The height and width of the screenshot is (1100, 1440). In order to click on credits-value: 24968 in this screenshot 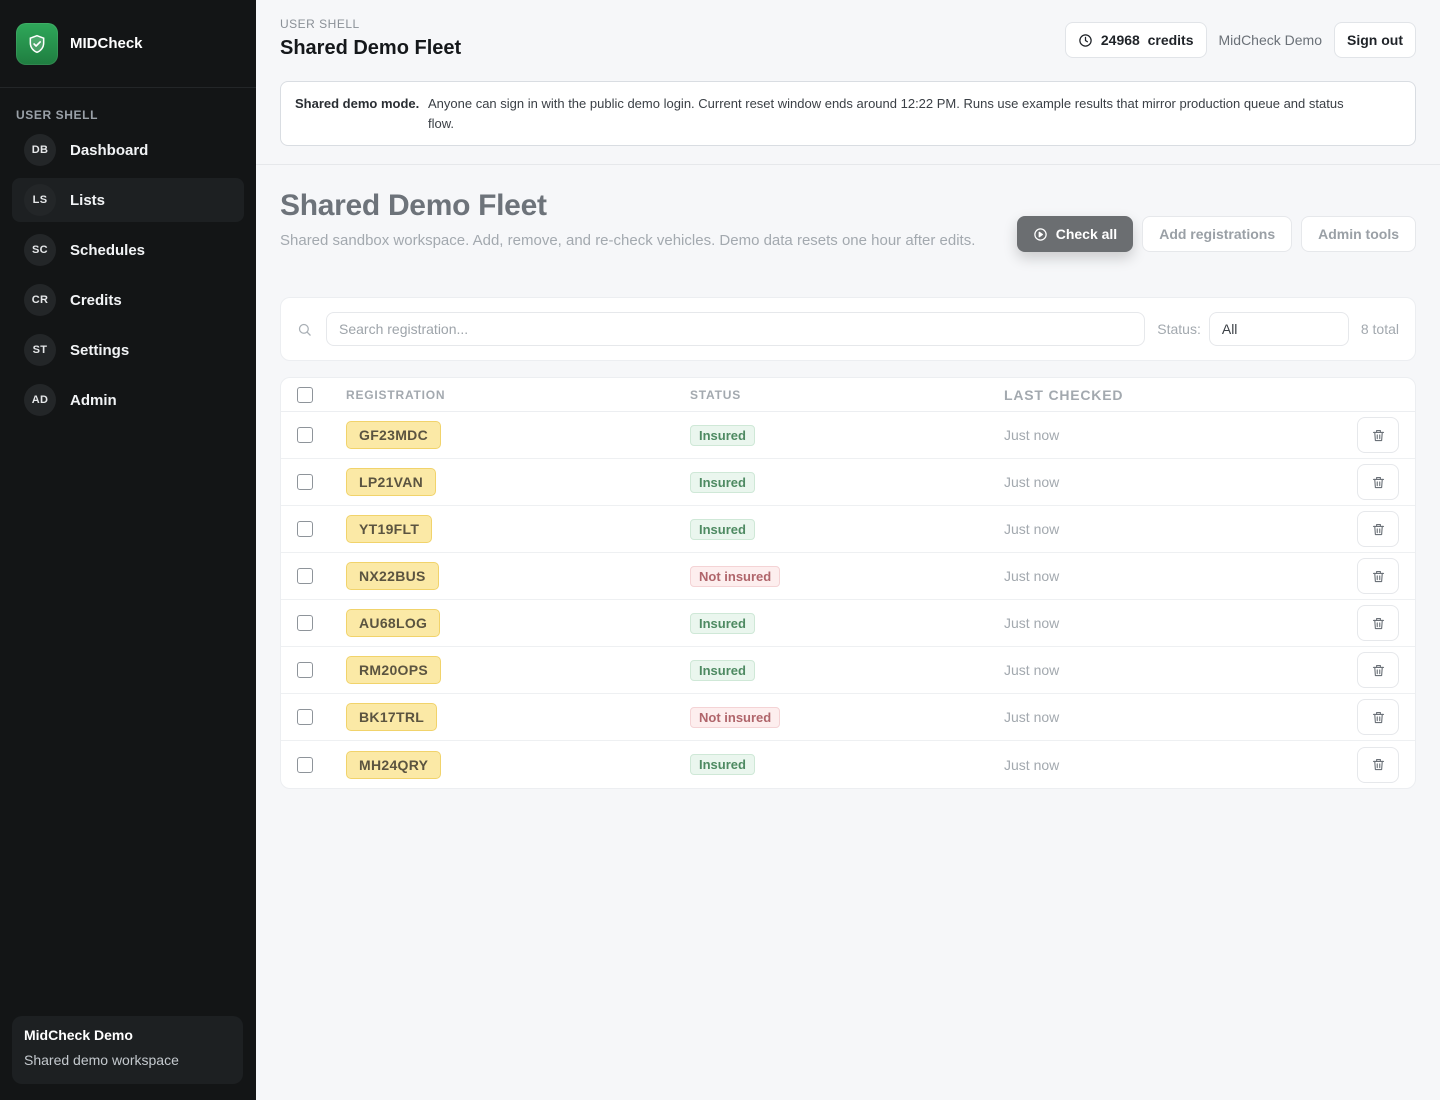, I will do `click(1120, 40)`.